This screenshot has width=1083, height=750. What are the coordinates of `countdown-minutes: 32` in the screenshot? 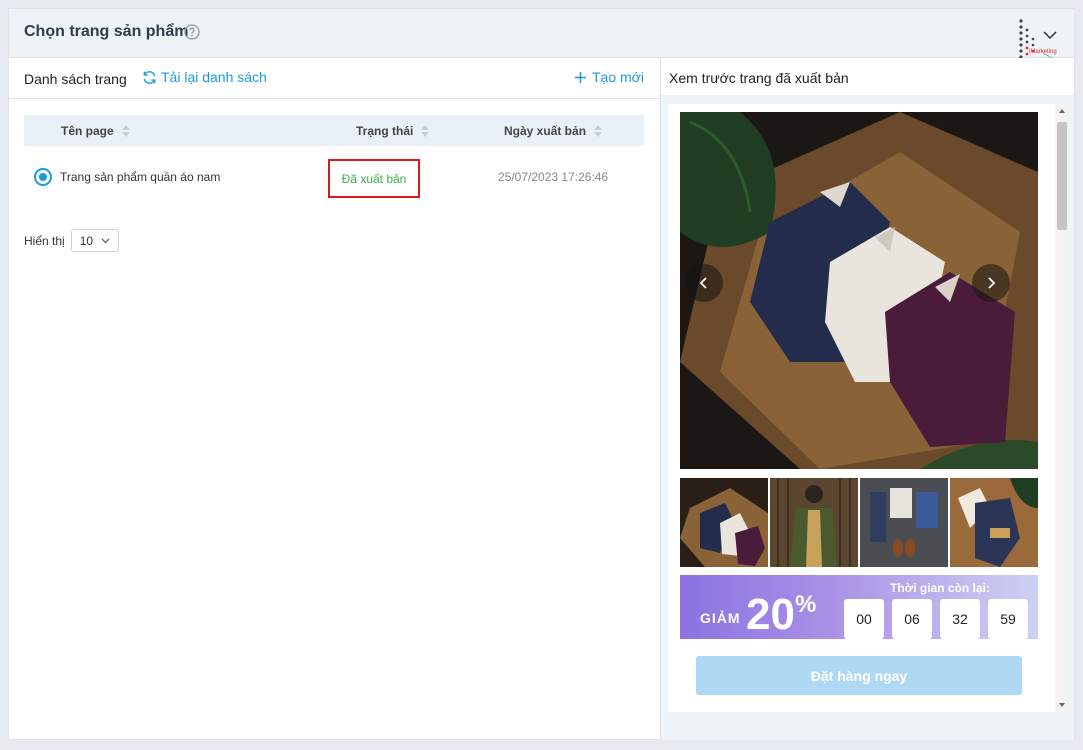 It's located at (960, 619).